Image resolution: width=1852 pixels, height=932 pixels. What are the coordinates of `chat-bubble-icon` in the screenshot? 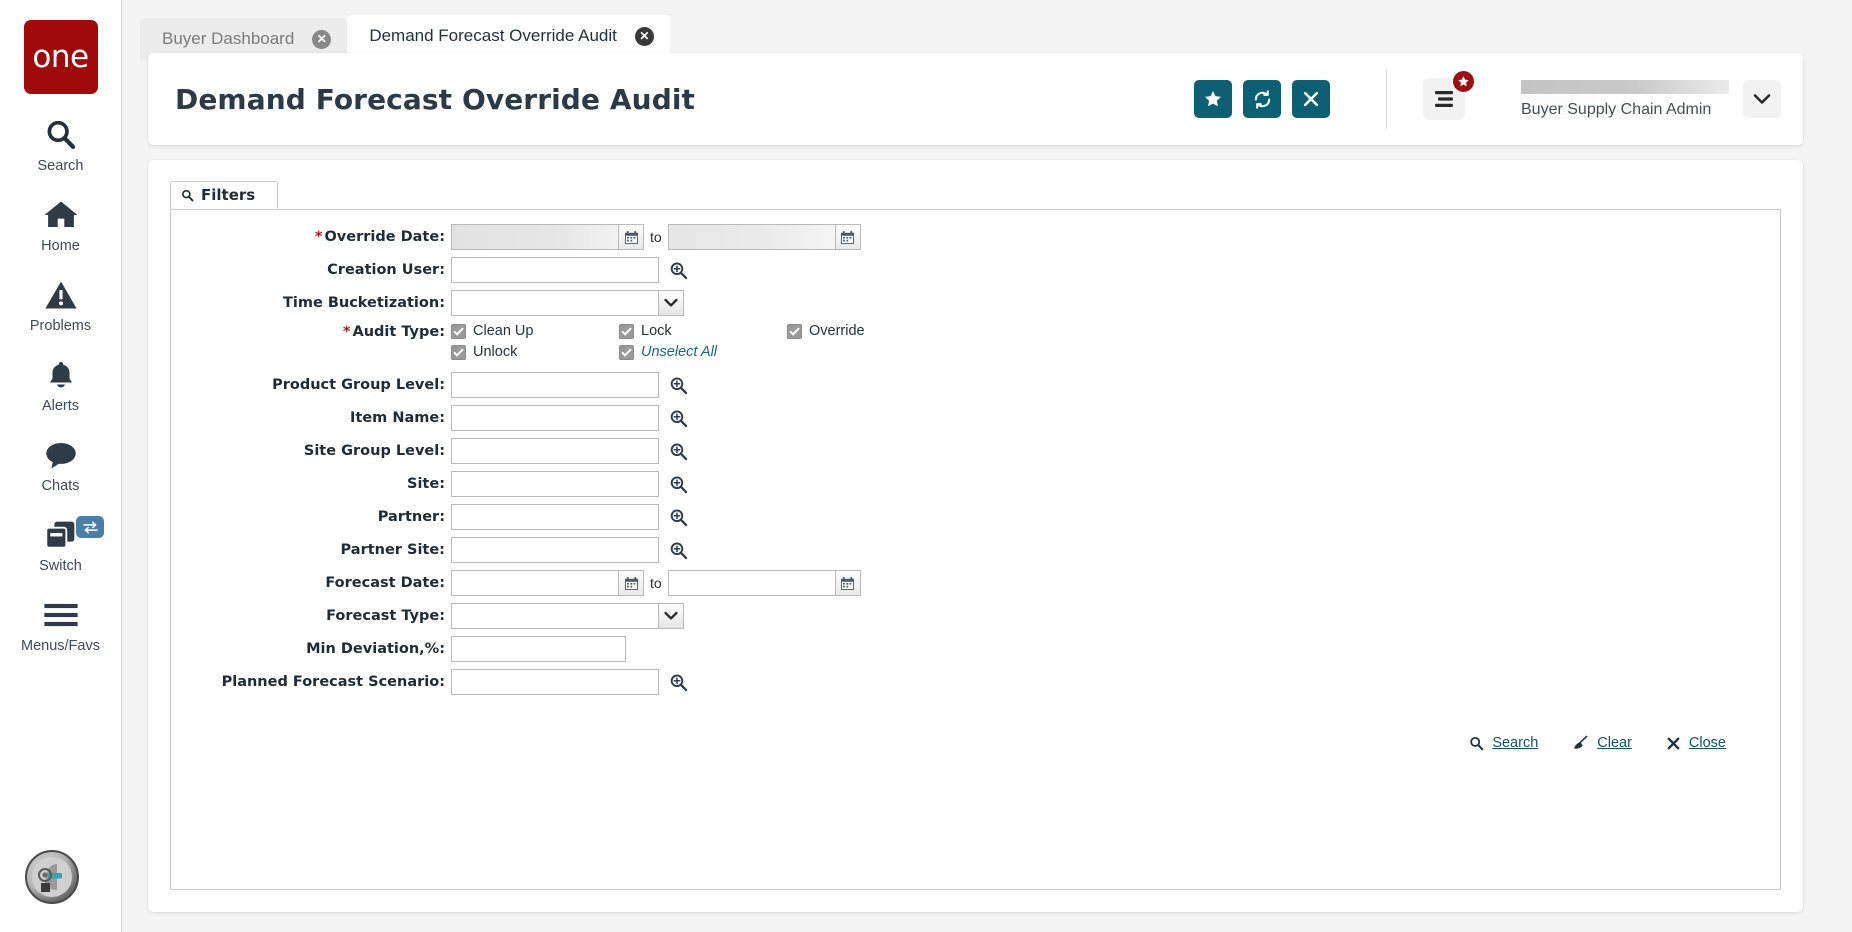 It's located at (61, 455).